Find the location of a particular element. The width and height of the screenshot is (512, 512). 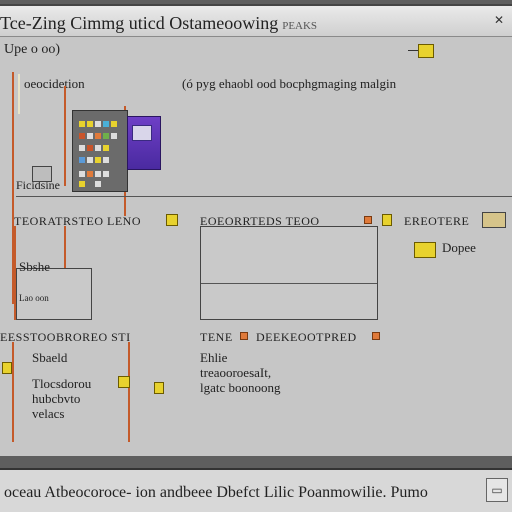

list-item-body: Tlocsdorou hubcbvto velacs is located at coordinates (62, 398).